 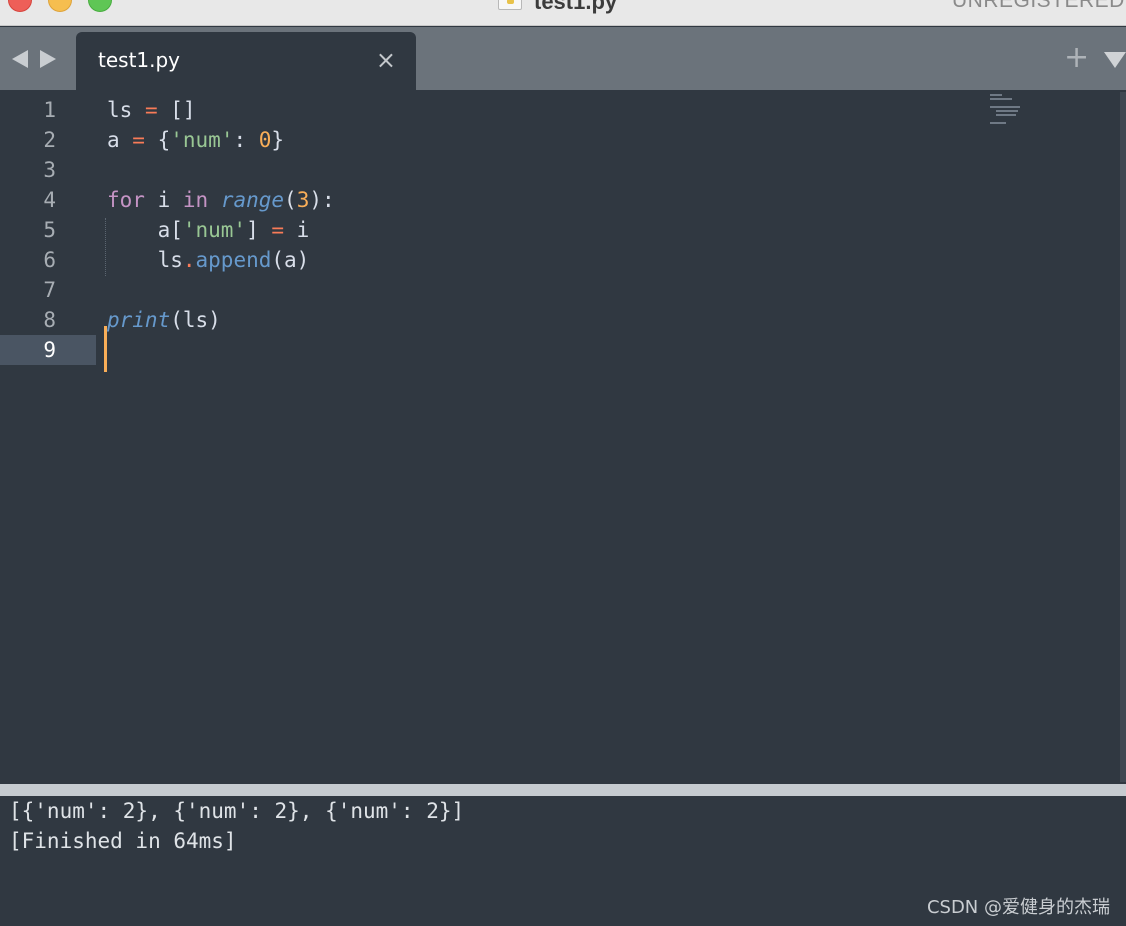 What do you see at coordinates (563, 790) in the screenshot?
I see `panel-divider` at bounding box center [563, 790].